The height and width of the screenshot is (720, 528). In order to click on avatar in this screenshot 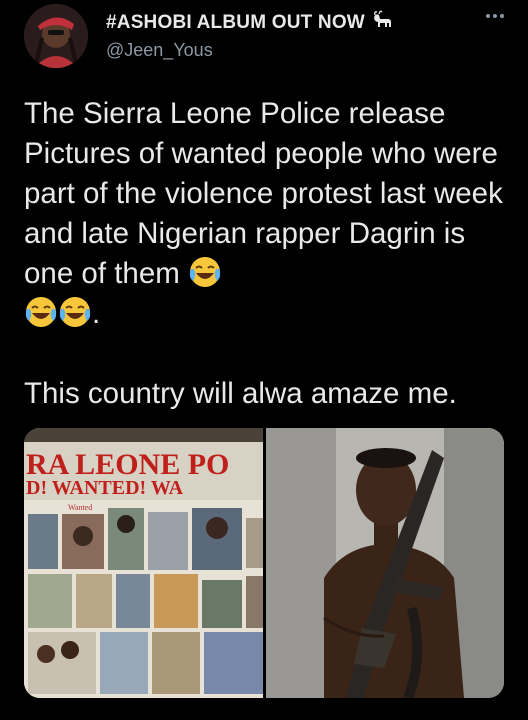, I will do `click(56, 36)`.